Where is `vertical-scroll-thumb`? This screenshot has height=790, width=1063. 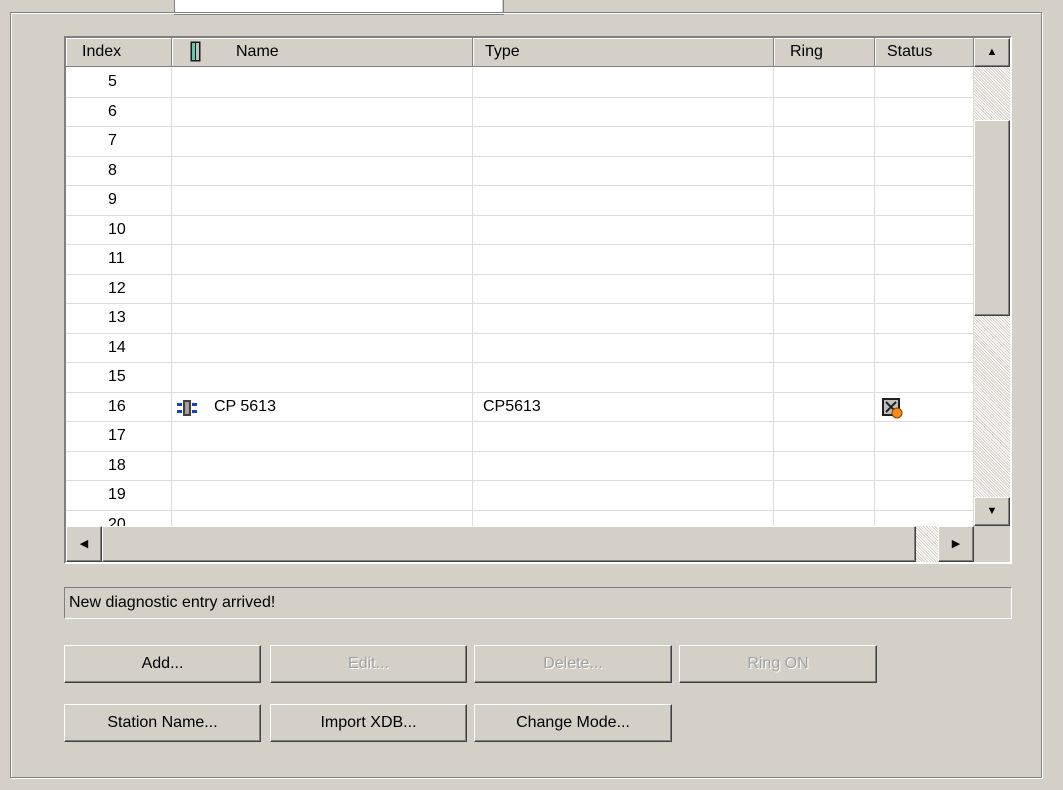 vertical-scroll-thumb is located at coordinates (992, 218).